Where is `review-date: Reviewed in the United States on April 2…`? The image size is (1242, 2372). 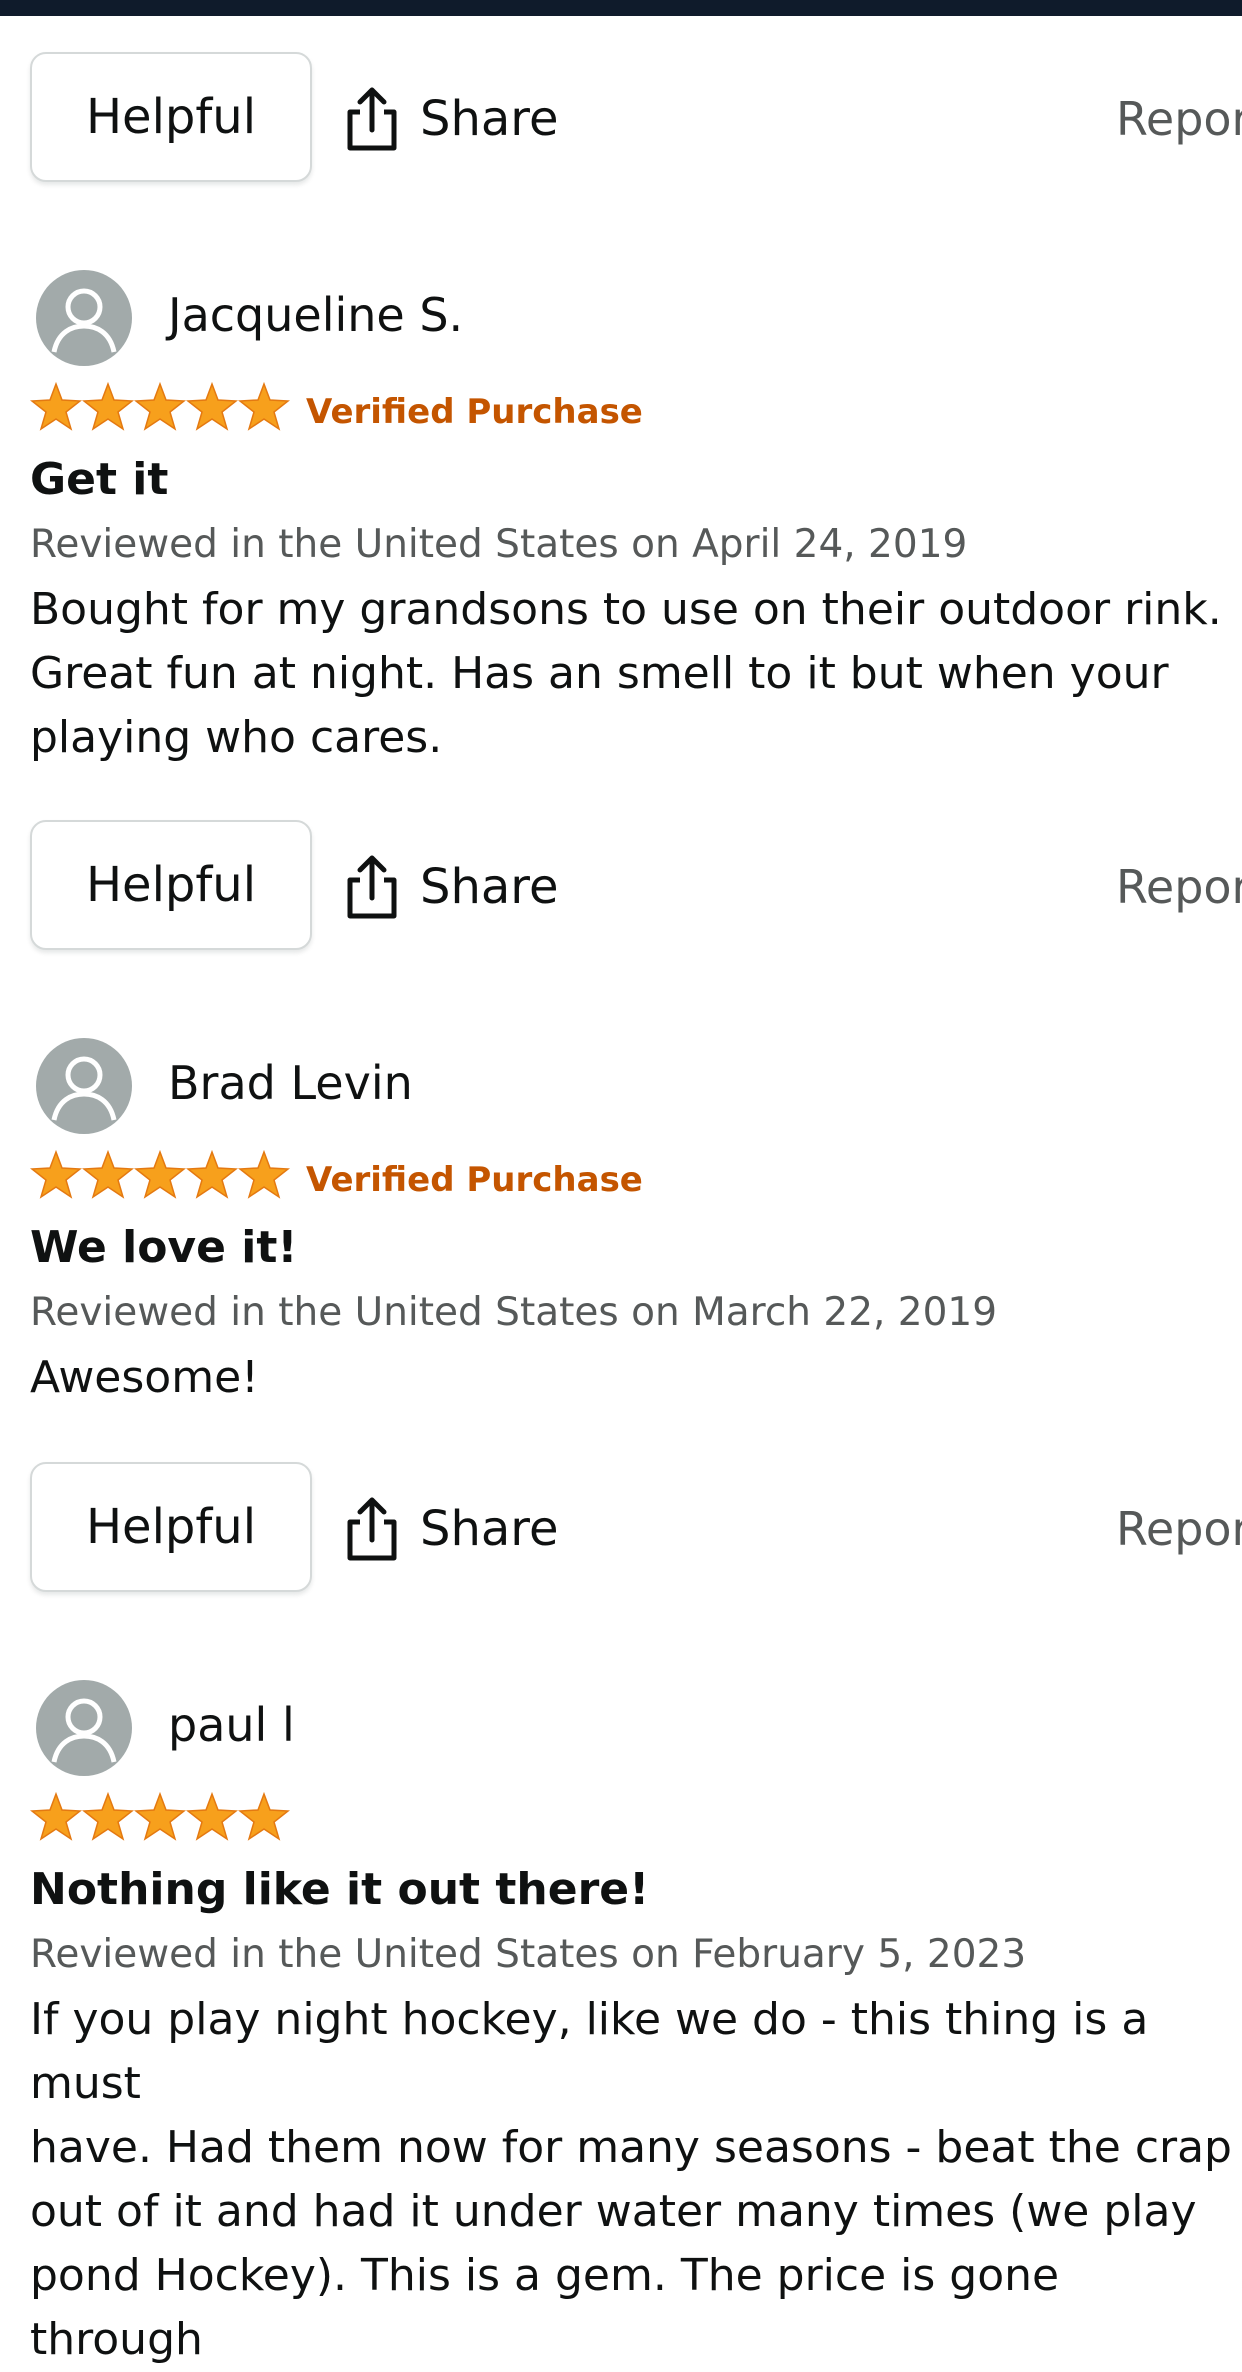
review-date: Reviewed in the United States on April 2… is located at coordinates (499, 544).